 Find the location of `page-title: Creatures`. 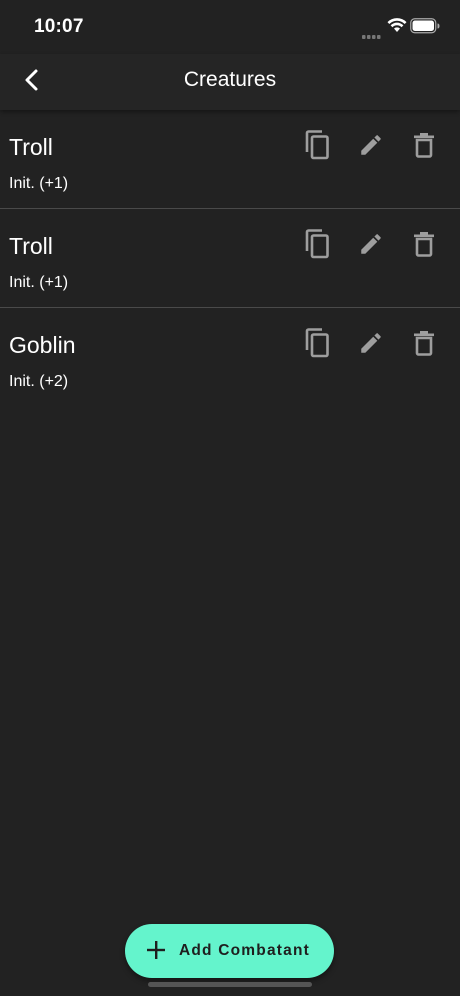

page-title: Creatures is located at coordinates (230, 79).